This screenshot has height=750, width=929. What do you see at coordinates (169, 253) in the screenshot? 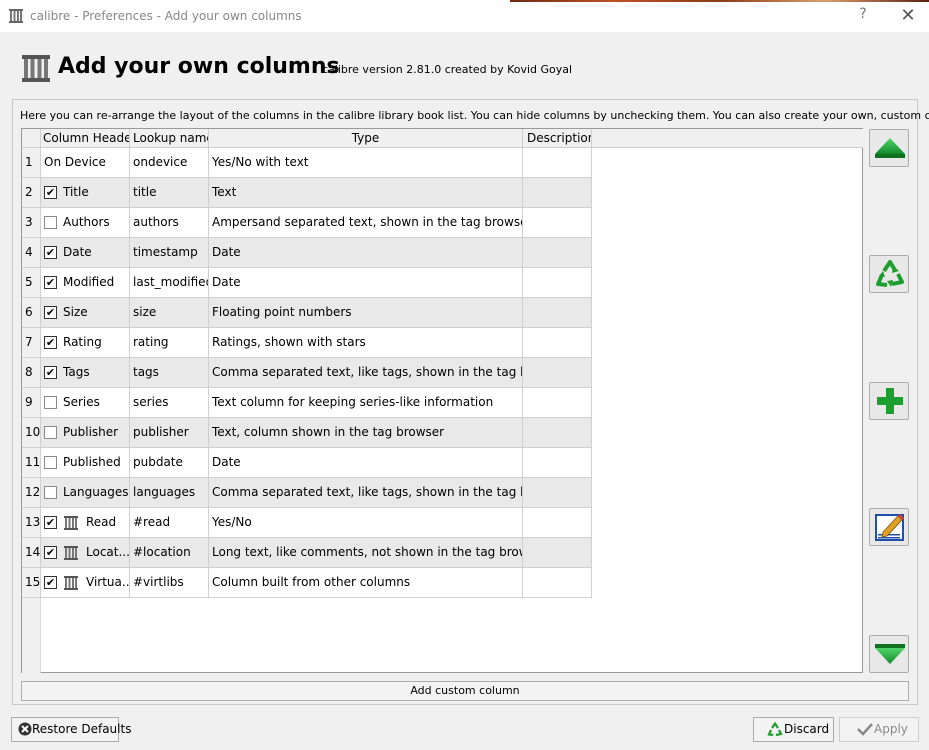
I see `lookup-name-cell: timestamp` at bounding box center [169, 253].